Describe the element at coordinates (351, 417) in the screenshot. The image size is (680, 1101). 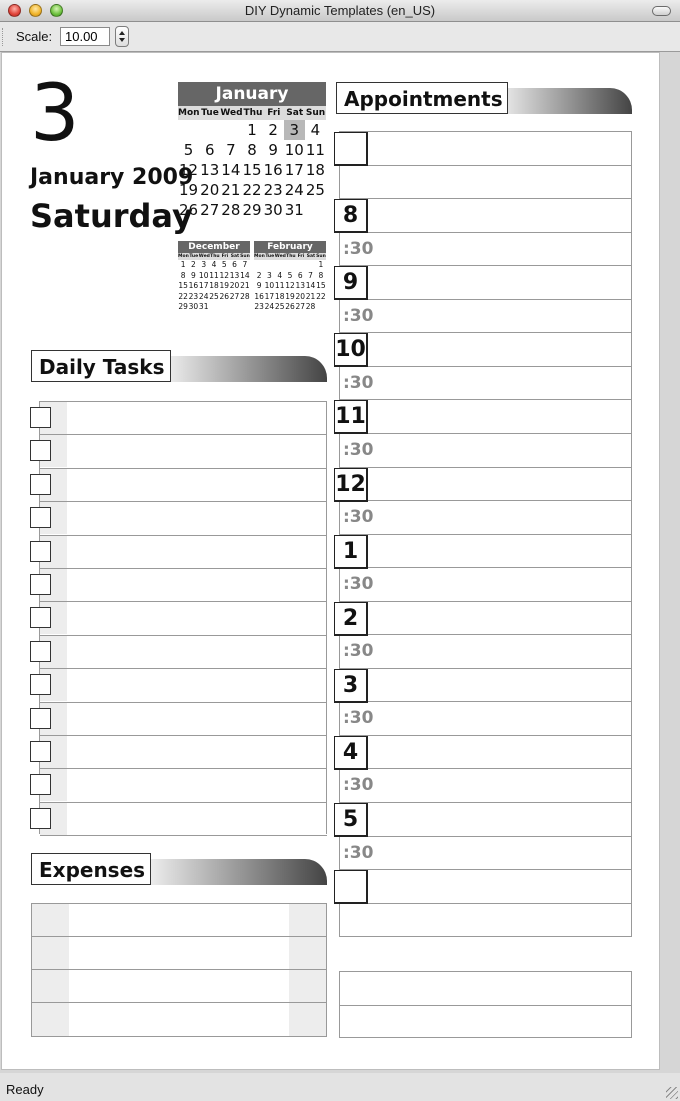
I see `appointment-hour-box: 11` at that location.